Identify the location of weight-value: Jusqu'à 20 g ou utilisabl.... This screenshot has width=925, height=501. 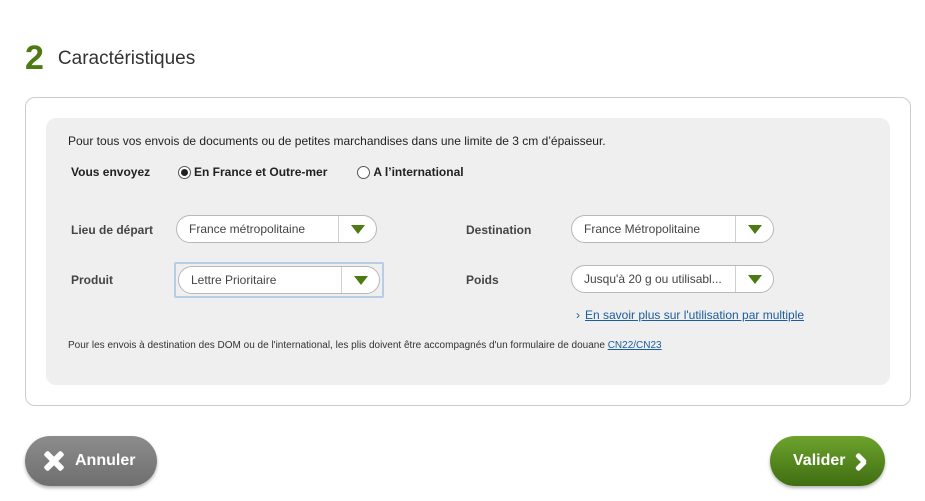
(653, 279).